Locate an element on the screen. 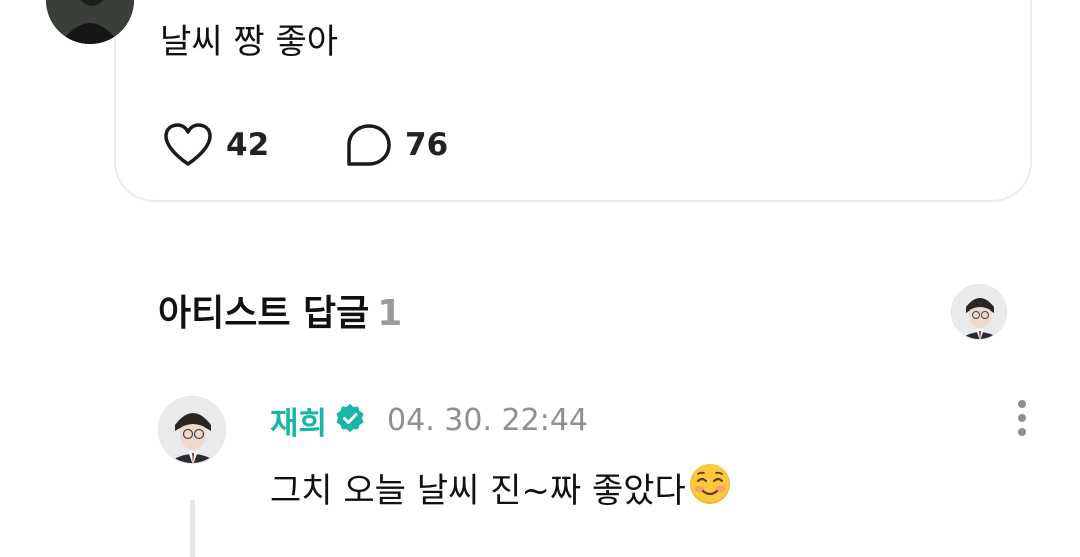  reply-content: 그치 오늘 날씨 진~짜 좋았다 is located at coordinates (501, 490).